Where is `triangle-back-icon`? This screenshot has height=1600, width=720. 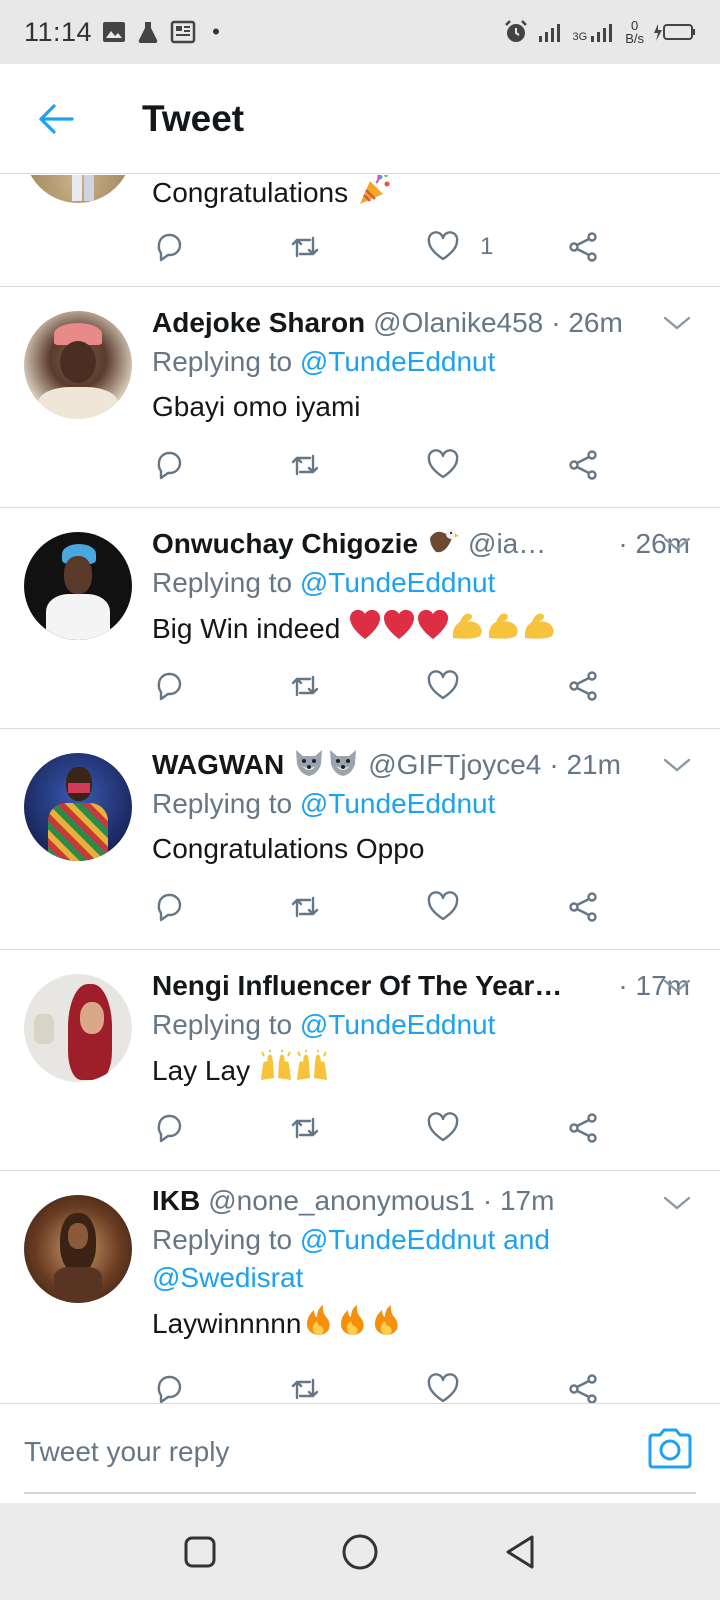 triangle-back-icon is located at coordinates (520, 1551).